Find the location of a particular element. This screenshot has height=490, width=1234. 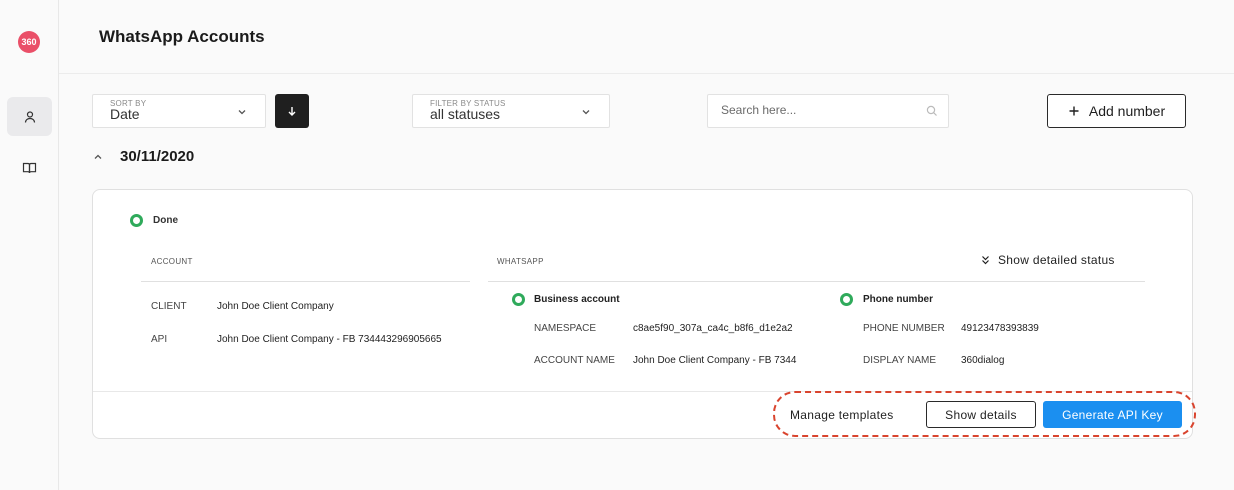

business-account-title: Business account is located at coordinates (577, 299).